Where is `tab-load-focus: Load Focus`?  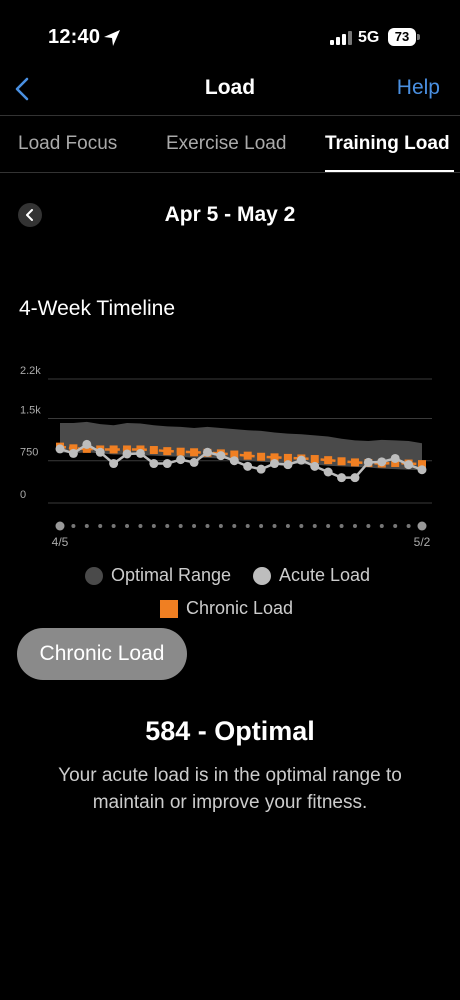 tab-load-focus: Load Focus is located at coordinates (67, 144).